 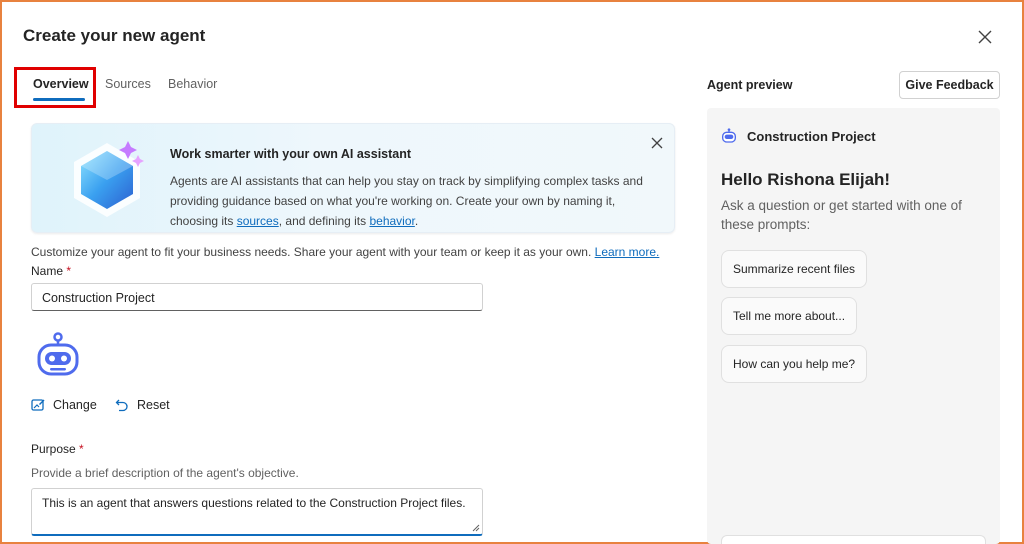 I want to click on reset-icon-button: Reset, so click(x=142, y=405).